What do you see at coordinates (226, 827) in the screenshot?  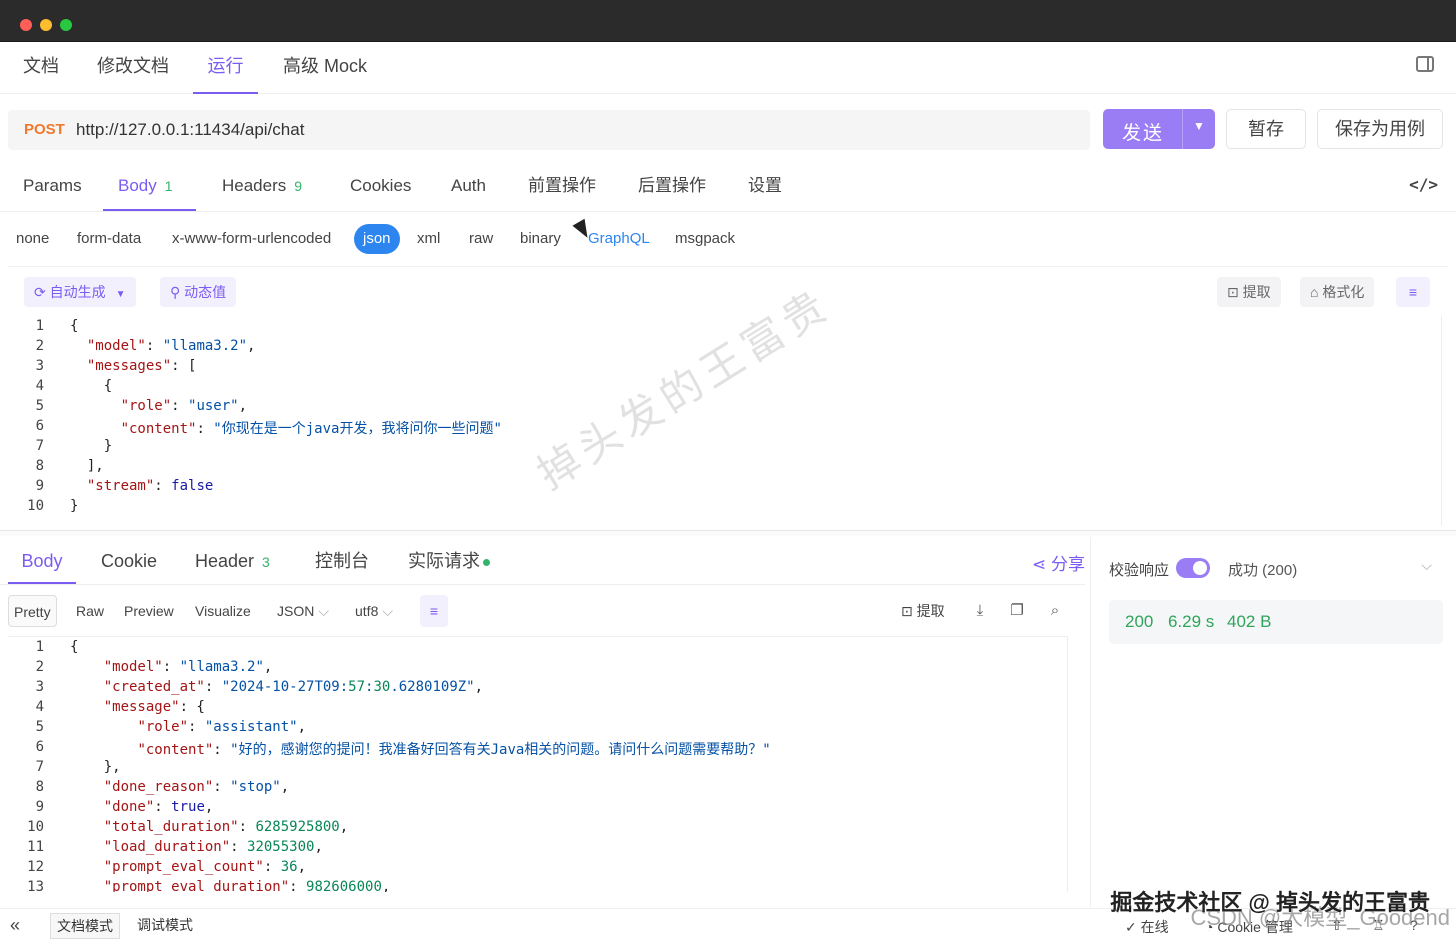 I see `code-line: "total_duration": 6285925800,` at bounding box center [226, 827].